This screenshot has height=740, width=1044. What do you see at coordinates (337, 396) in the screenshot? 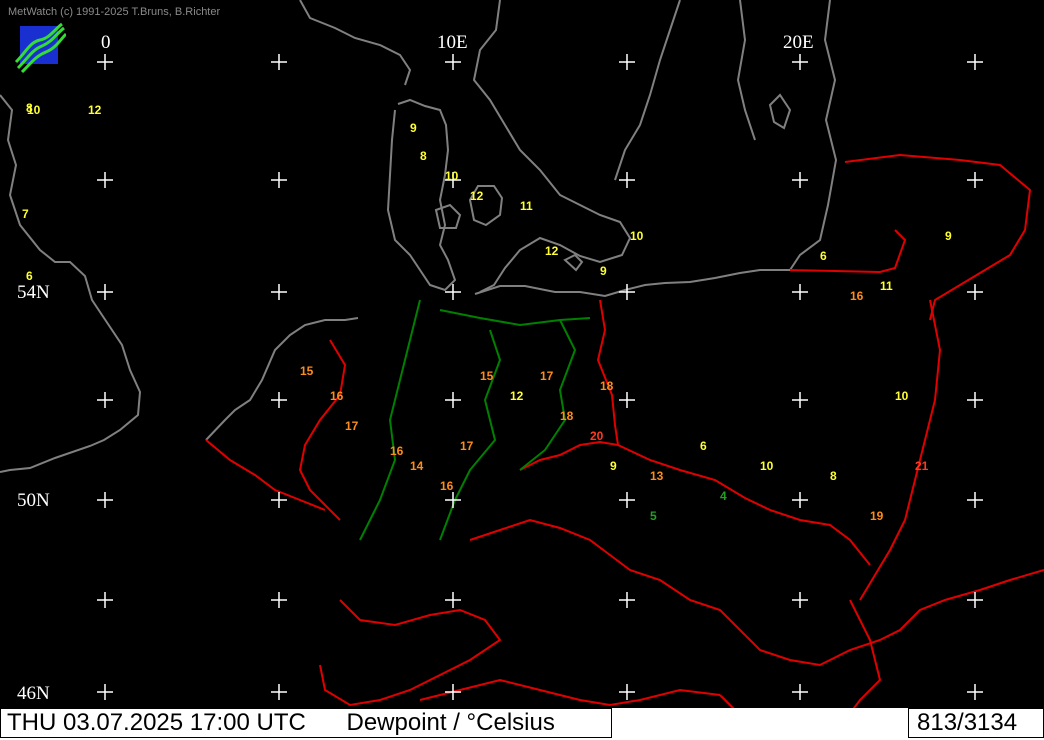
I see `station-value-germany-s-2: 16` at bounding box center [337, 396].